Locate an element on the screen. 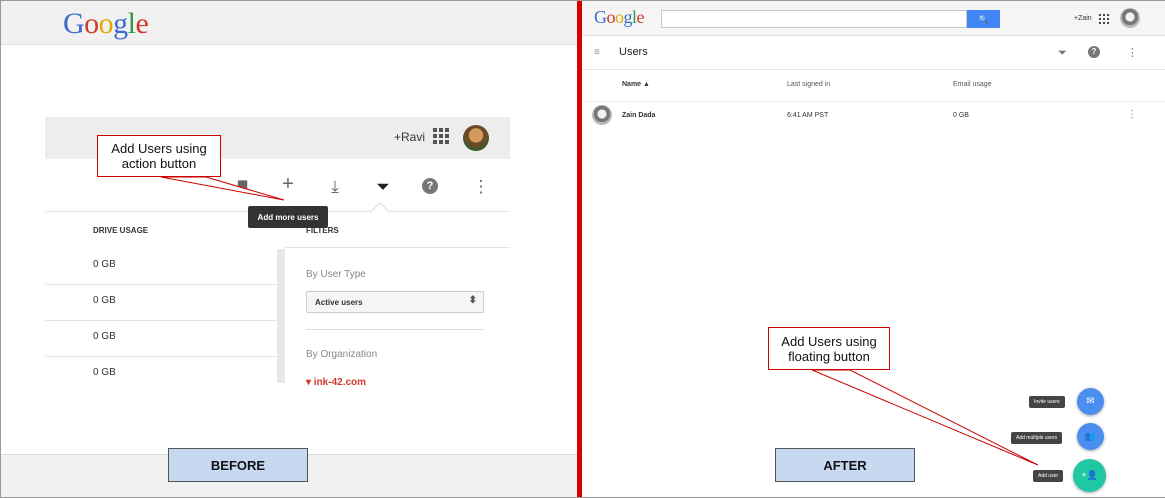  email-usage-cell: 0 GB is located at coordinates (961, 115).